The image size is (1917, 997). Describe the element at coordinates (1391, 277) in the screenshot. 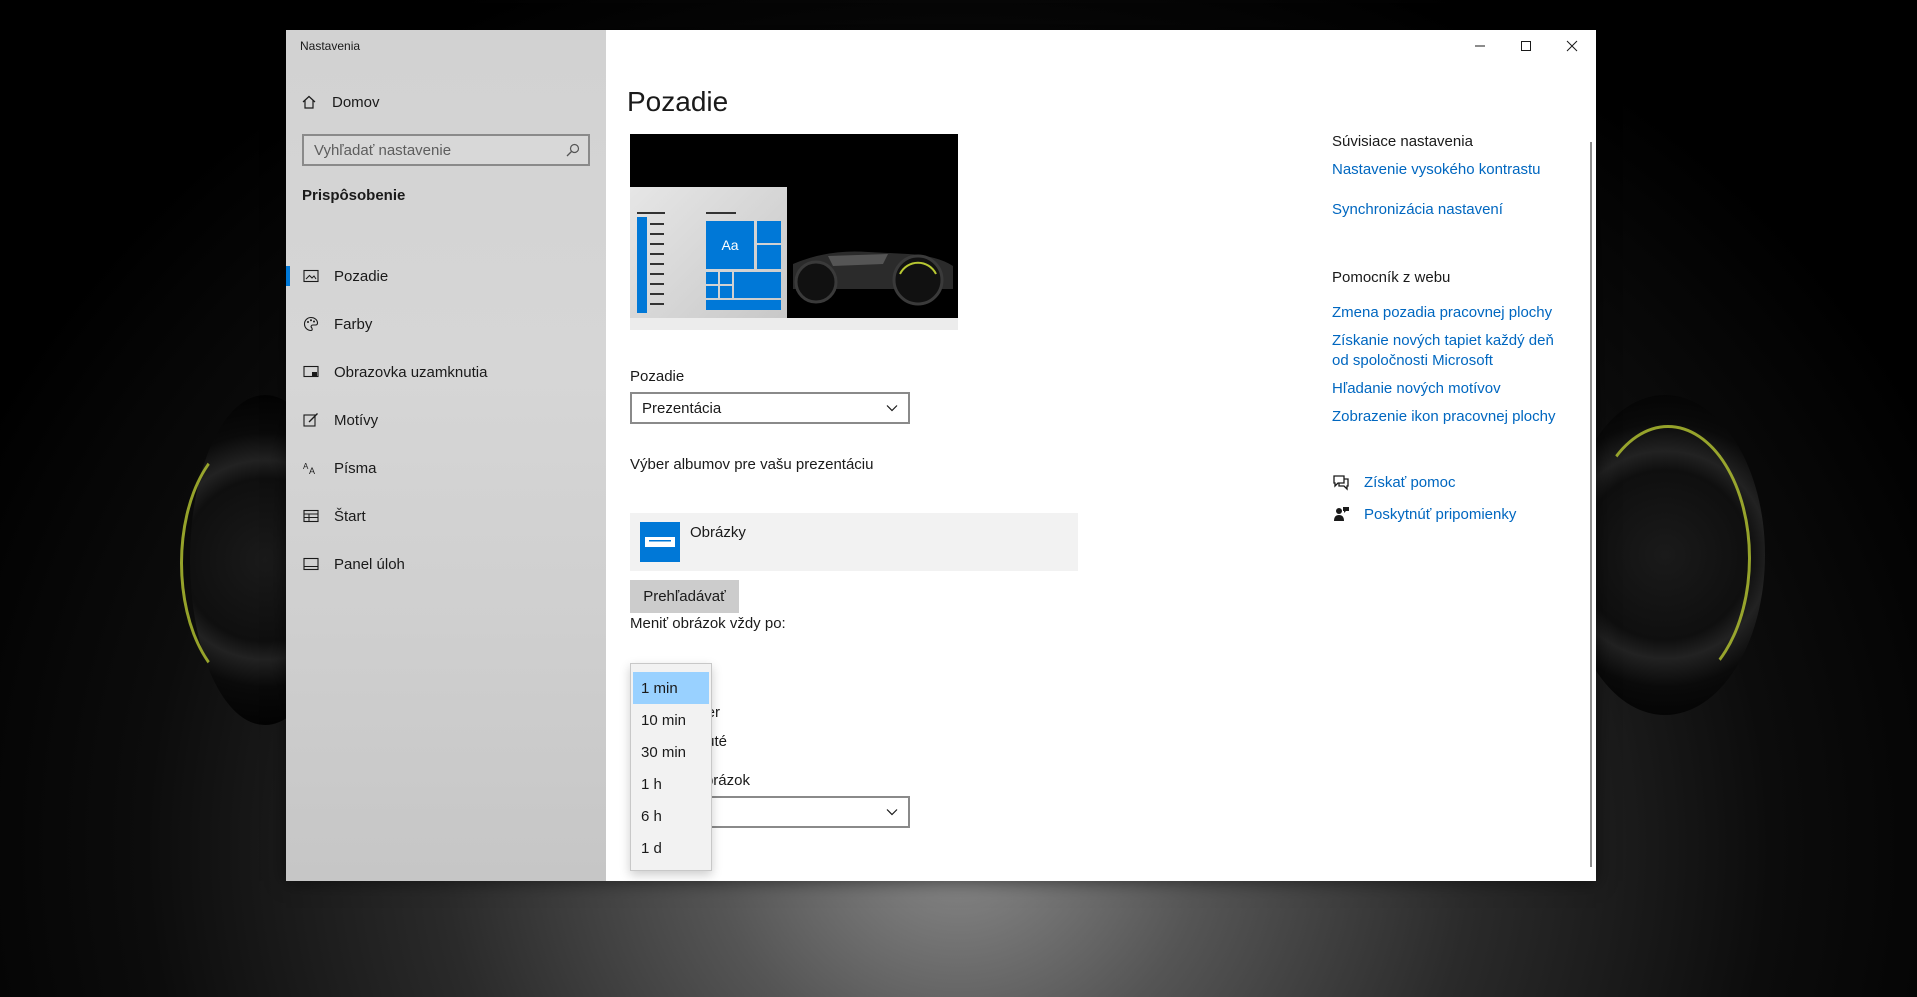

I see `web-help-heading: Pomocník z webu` at that location.